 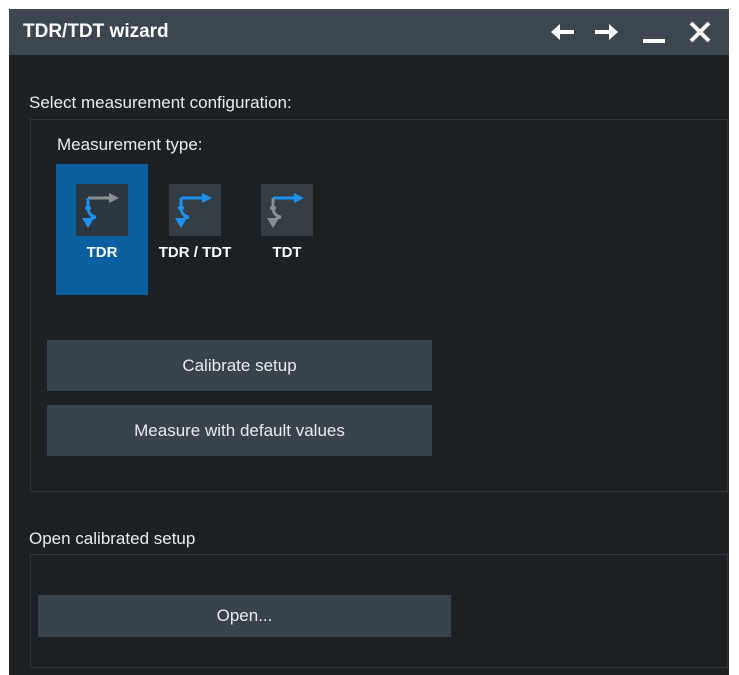 I want to click on open-calibrated-setup-label: Open calibrated setup, so click(x=112, y=538).